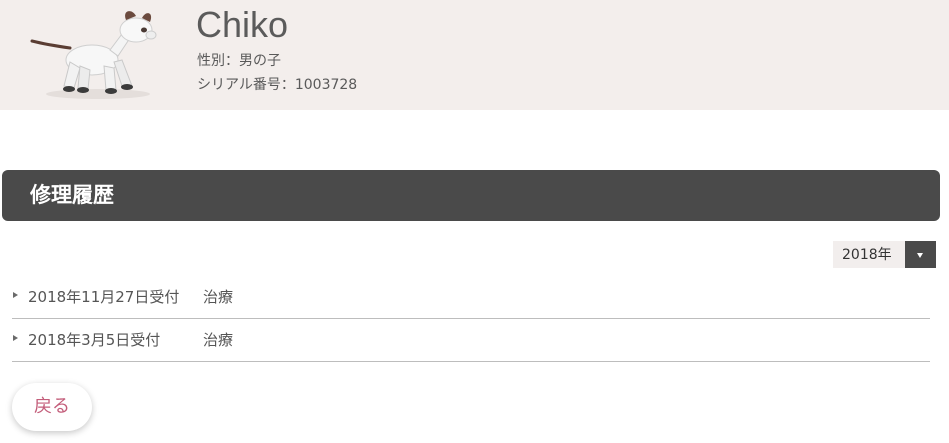 The height and width of the screenshot is (443, 949). What do you see at coordinates (867, 255) in the screenshot?
I see `year-select-value: 2018年` at bounding box center [867, 255].